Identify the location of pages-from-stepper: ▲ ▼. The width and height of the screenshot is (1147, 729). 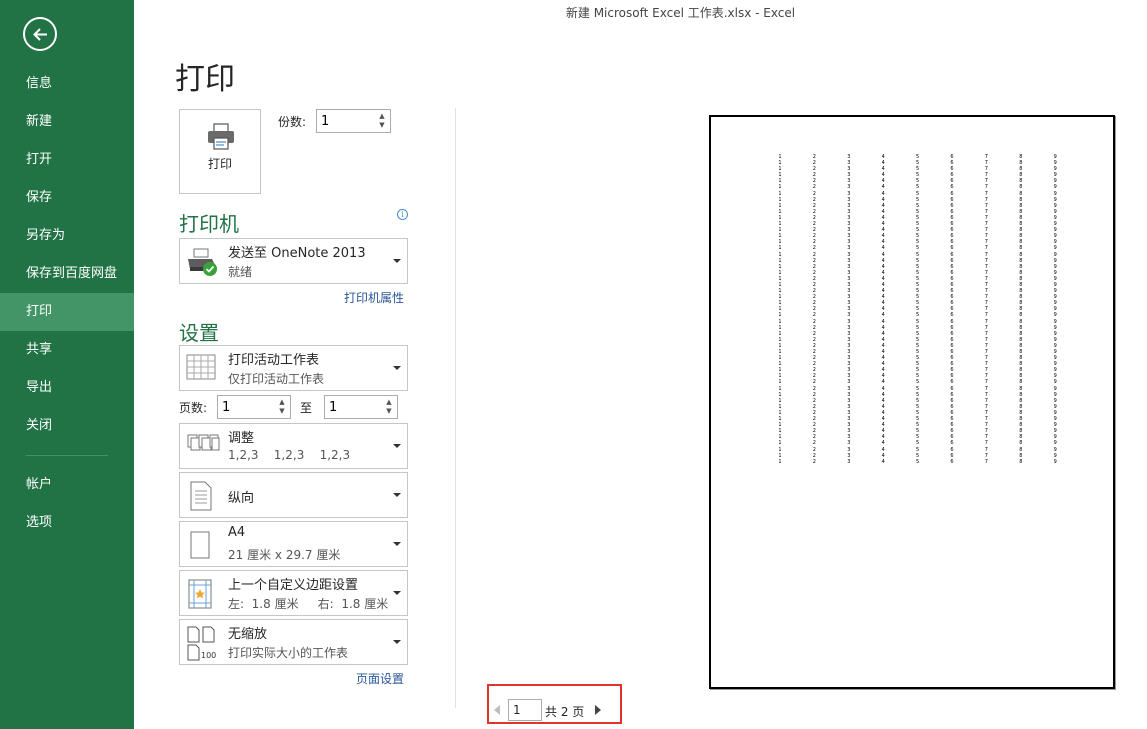
(254, 407).